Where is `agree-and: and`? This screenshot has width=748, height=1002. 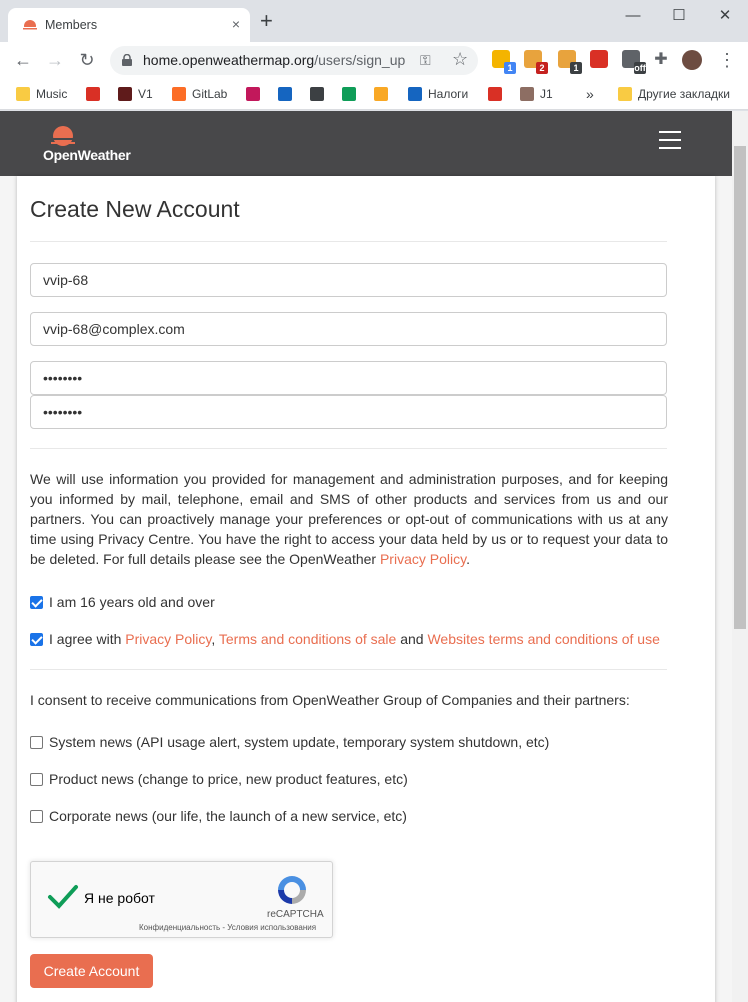
agree-and: and is located at coordinates (412, 639).